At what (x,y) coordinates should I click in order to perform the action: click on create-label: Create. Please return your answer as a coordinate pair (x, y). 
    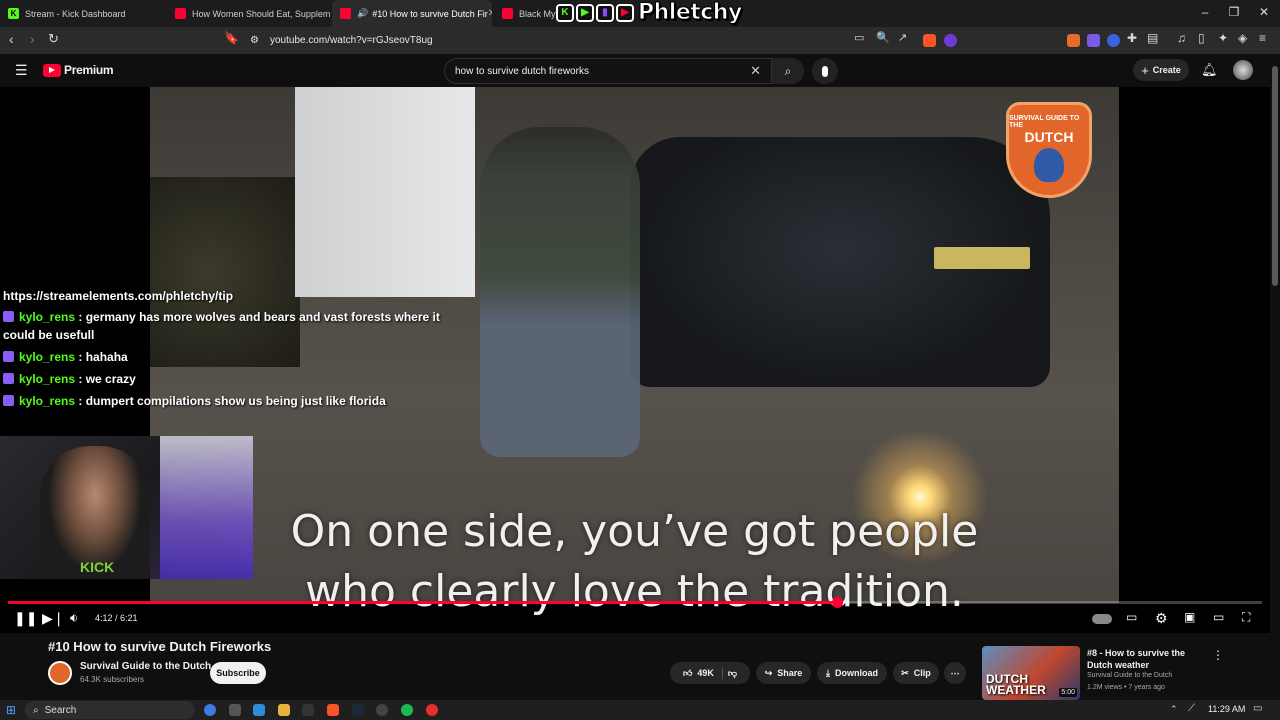
    Looking at the image, I should click on (1166, 70).